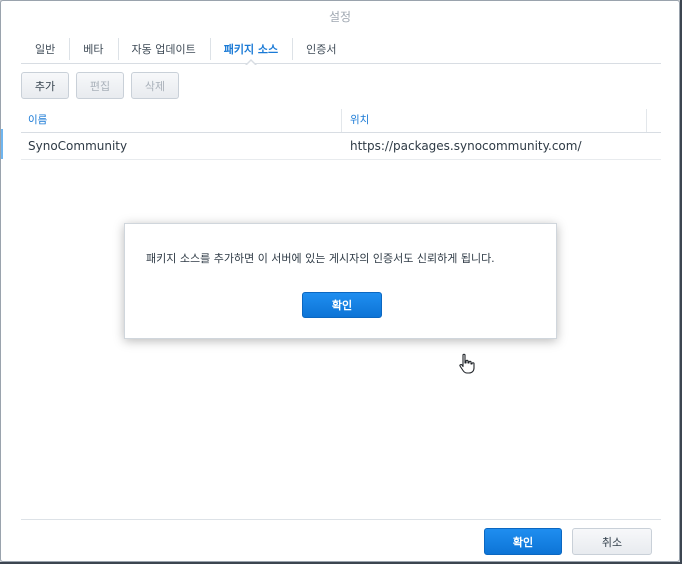 This screenshot has width=682, height=564. I want to click on column-header-spacer, so click(653, 120).